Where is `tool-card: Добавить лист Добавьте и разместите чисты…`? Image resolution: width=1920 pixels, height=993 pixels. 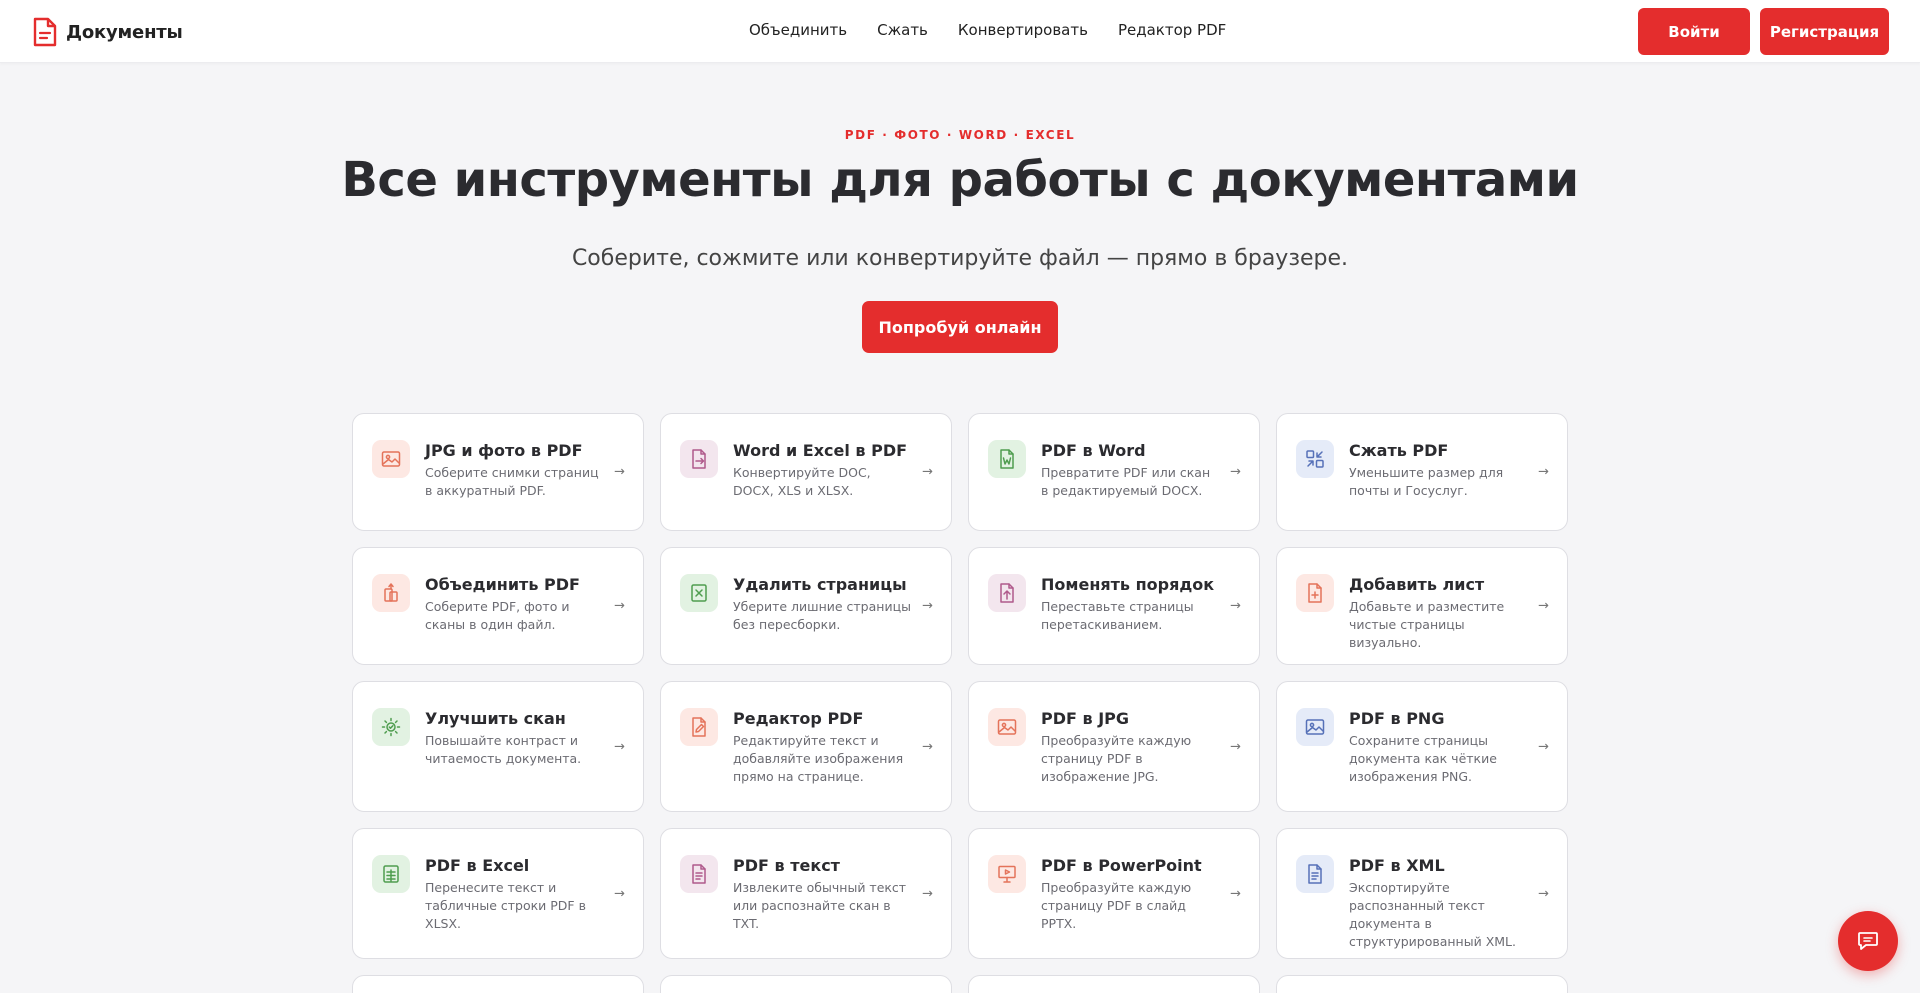 tool-card: Добавить лист Добавьте и разместите чисты… is located at coordinates (1422, 606).